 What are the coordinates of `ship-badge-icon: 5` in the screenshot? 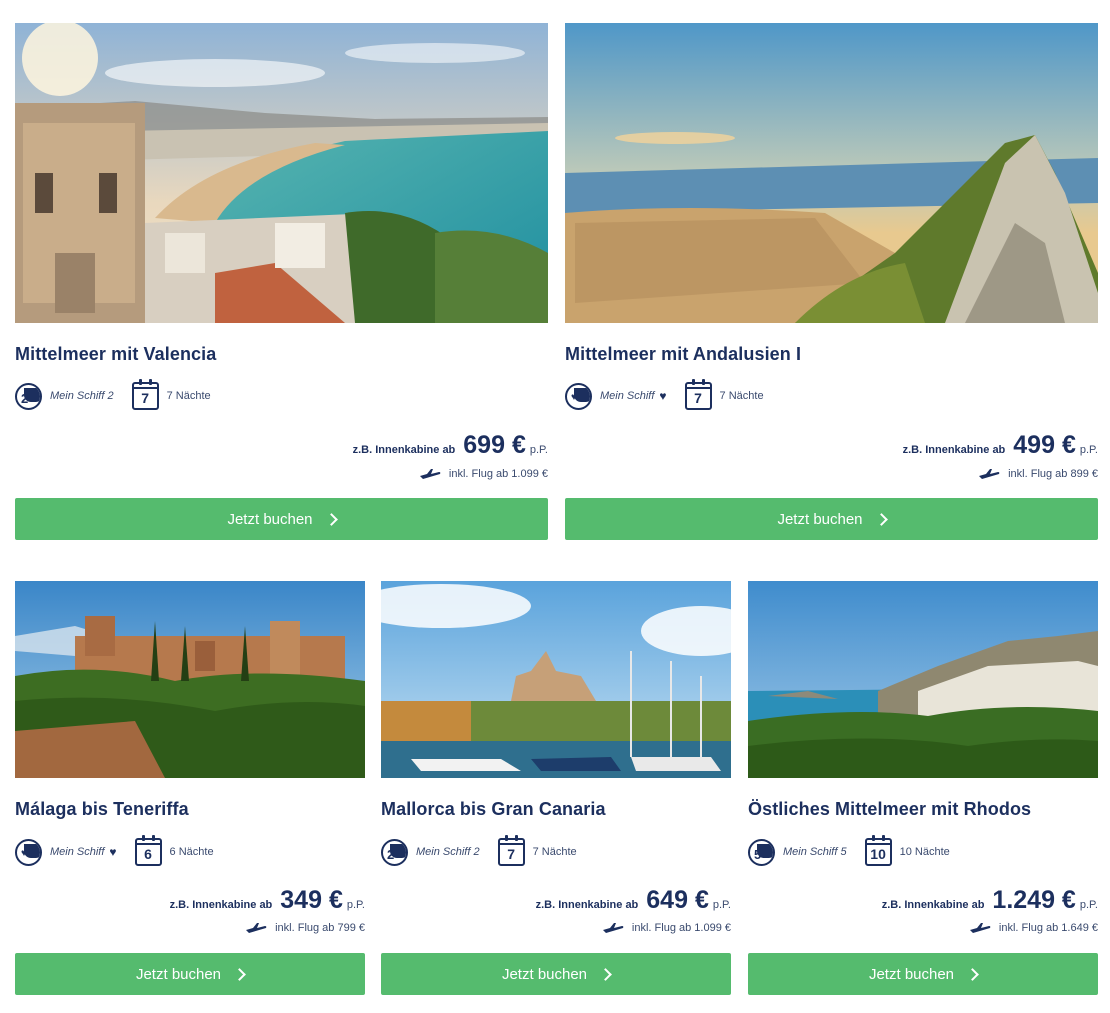 It's located at (761, 852).